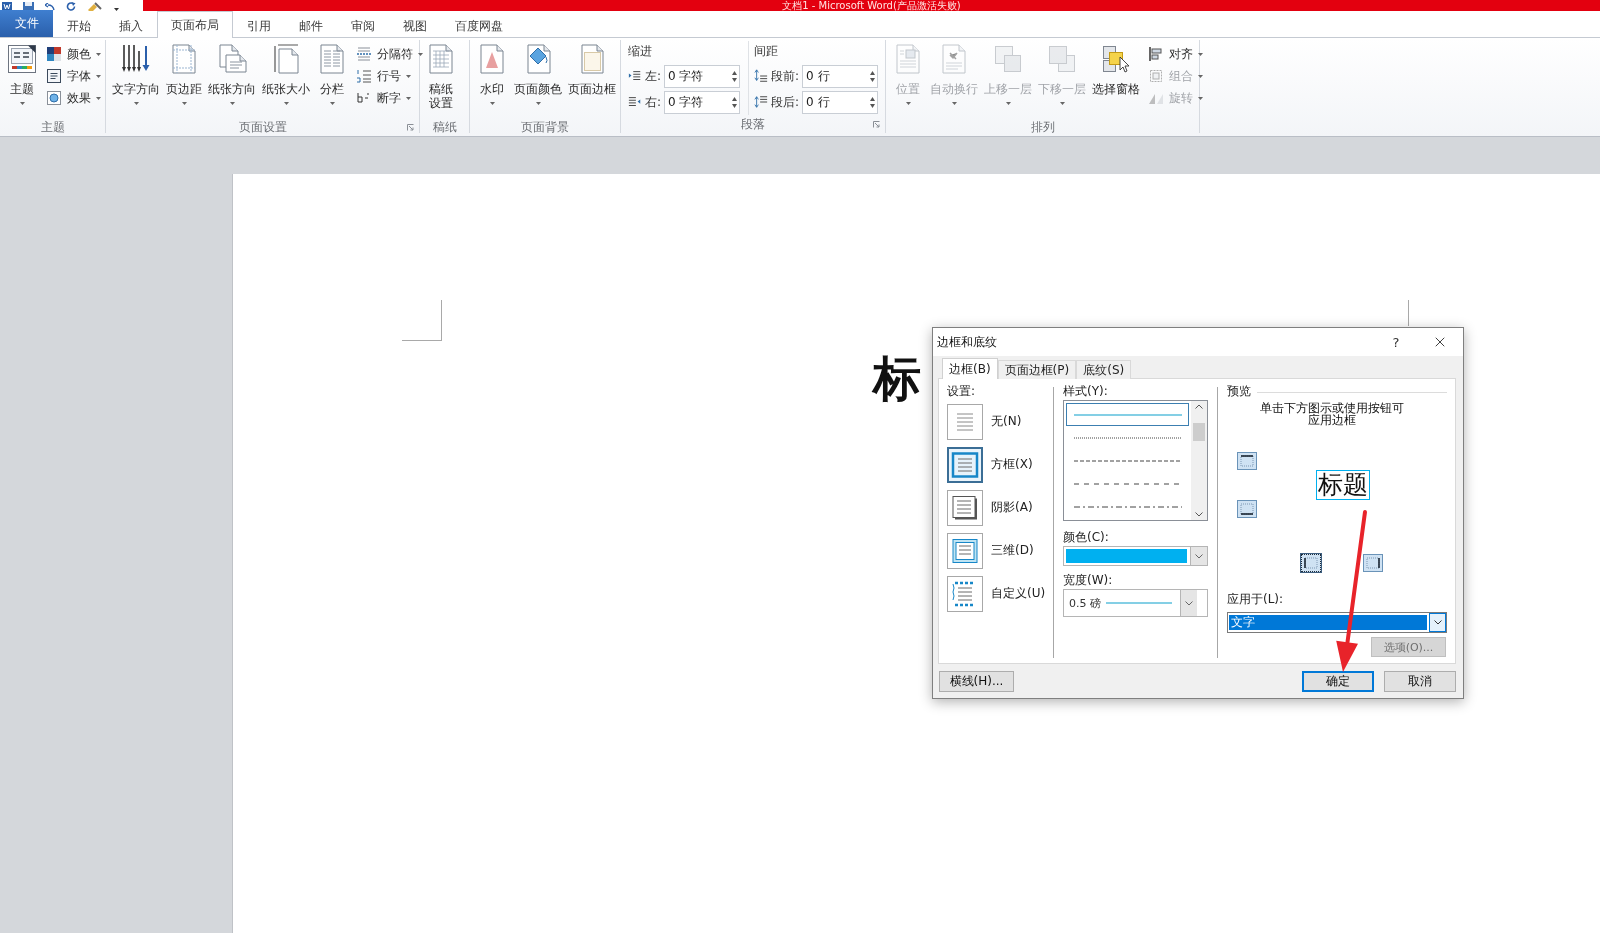 The image size is (1600, 933). Describe the element at coordinates (389, 76) in the screenshot. I see `ribbon-button: 行号` at that location.